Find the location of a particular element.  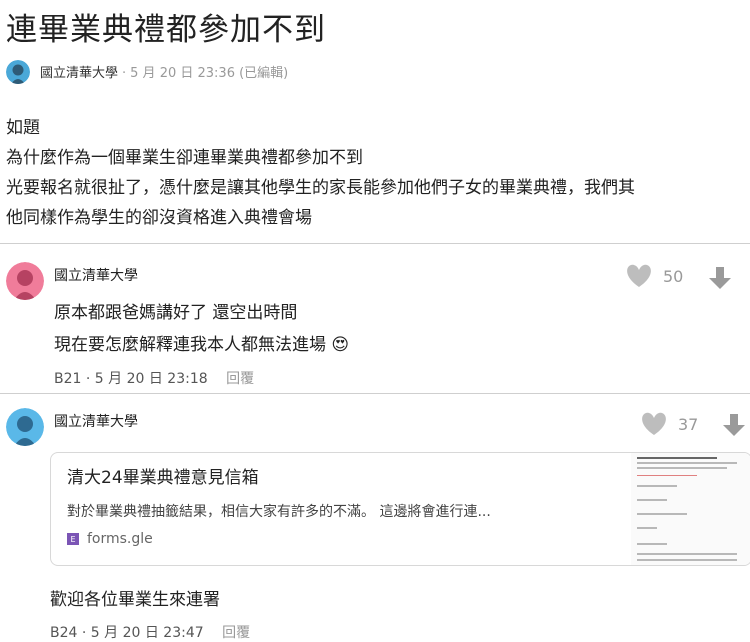

comment-text-line: 原本都跟爸媽講好了 還空出時間 is located at coordinates (176, 313).